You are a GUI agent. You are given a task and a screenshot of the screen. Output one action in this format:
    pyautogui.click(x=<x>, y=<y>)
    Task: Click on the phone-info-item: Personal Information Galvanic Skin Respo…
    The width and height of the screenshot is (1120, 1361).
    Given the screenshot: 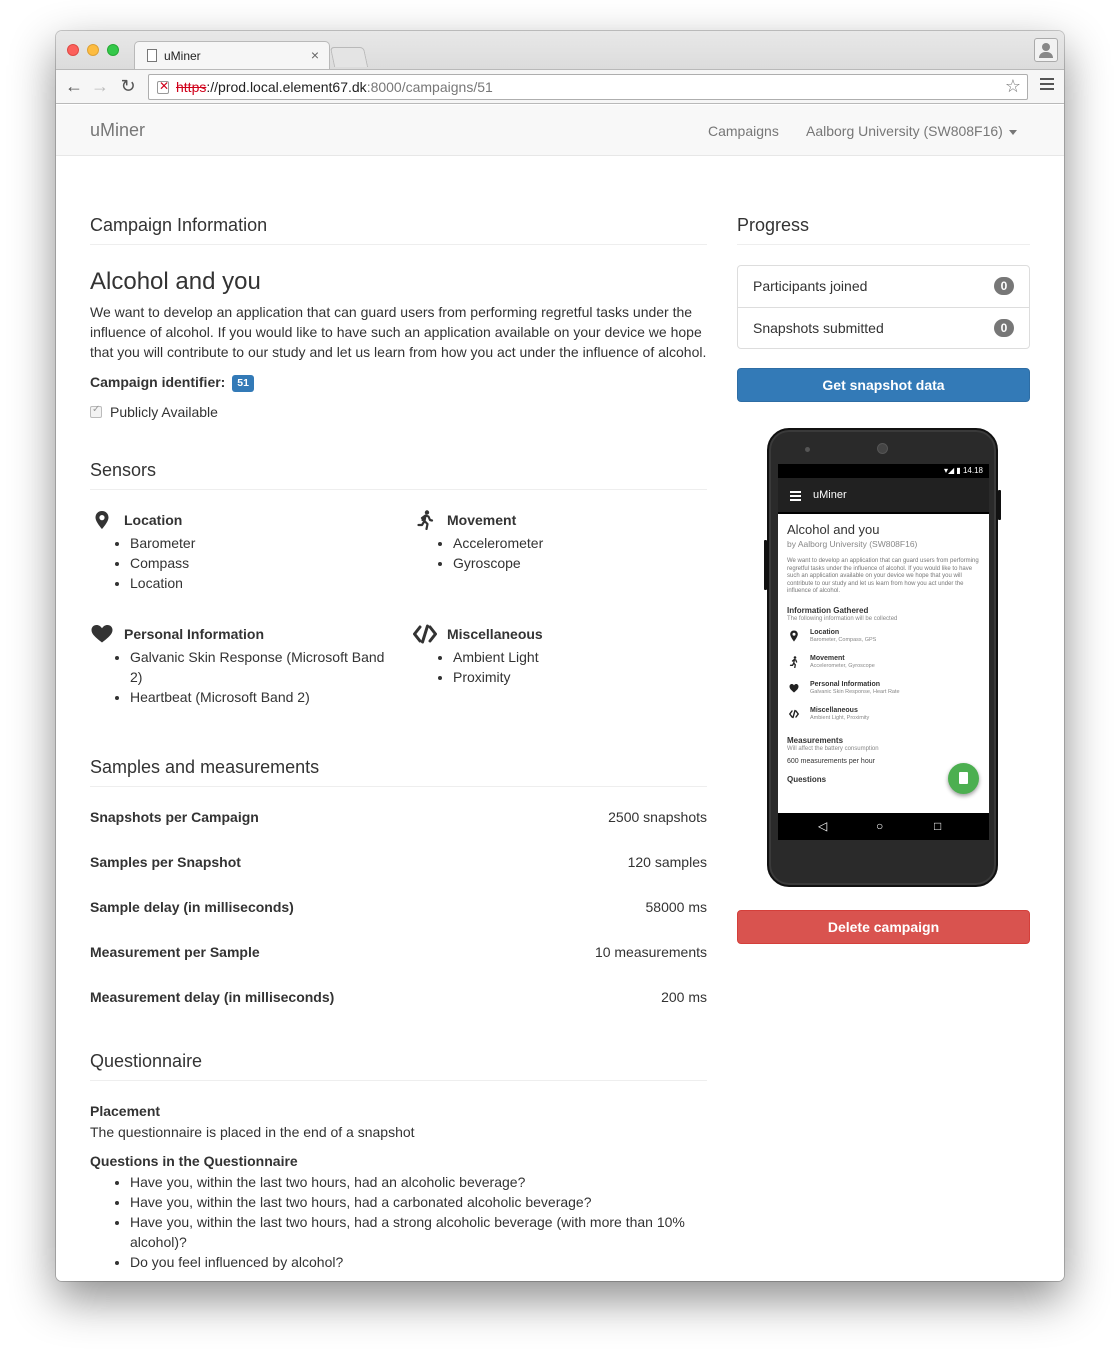 What is the action you would take?
    pyautogui.click(x=883, y=690)
    